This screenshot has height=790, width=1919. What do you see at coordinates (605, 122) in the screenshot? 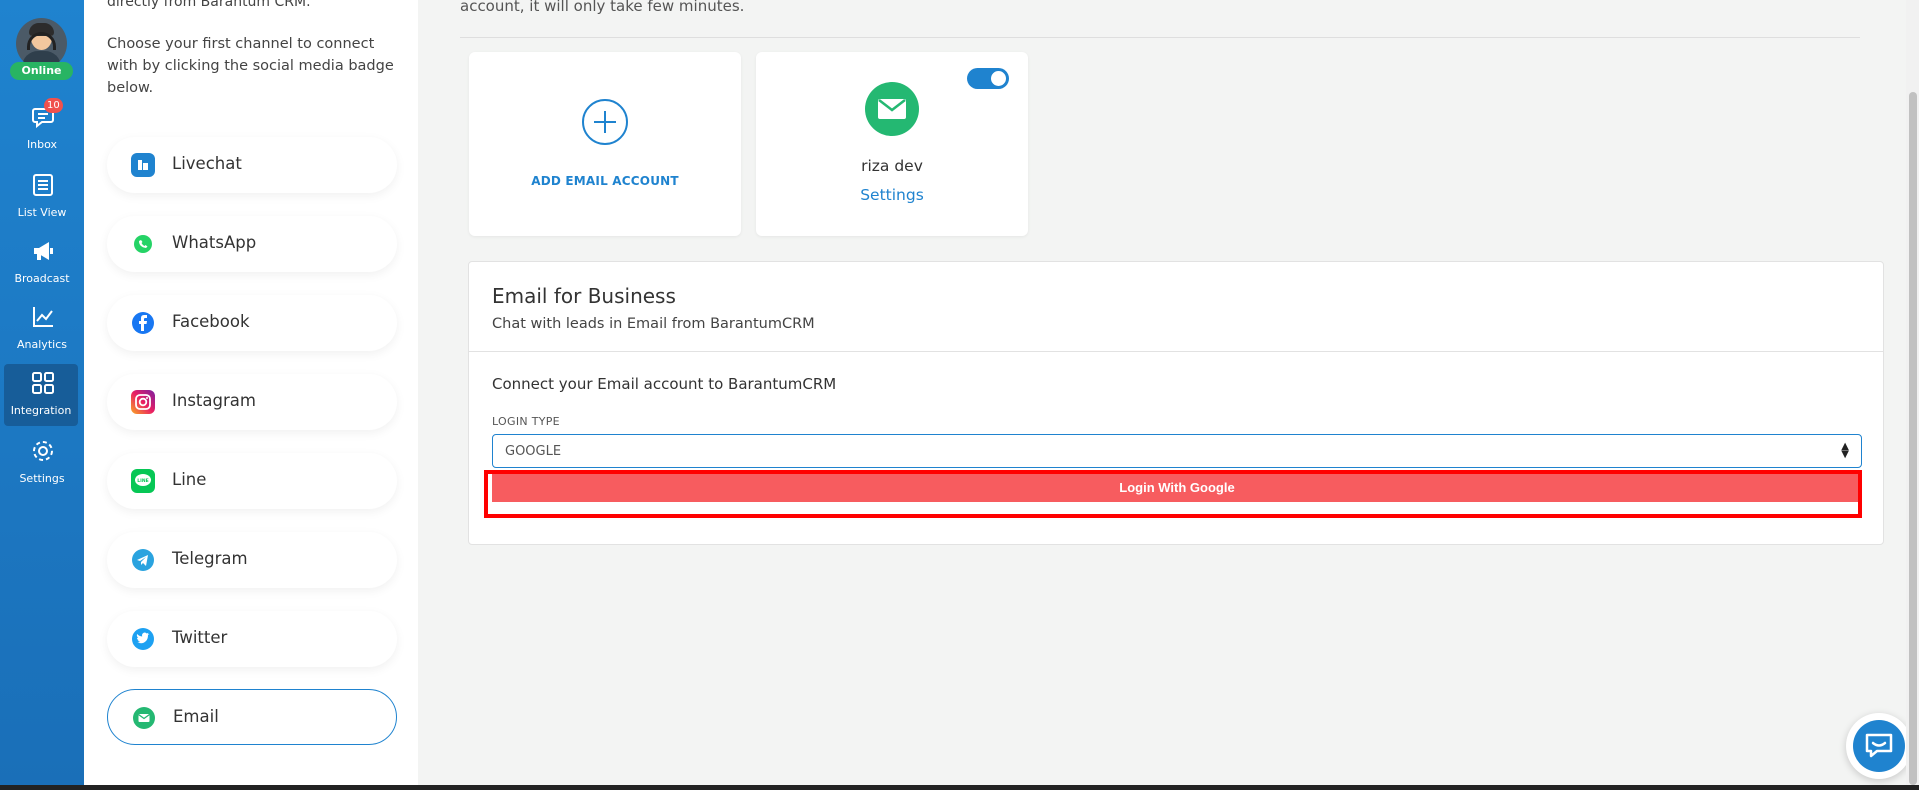
I see `plus-icon` at bounding box center [605, 122].